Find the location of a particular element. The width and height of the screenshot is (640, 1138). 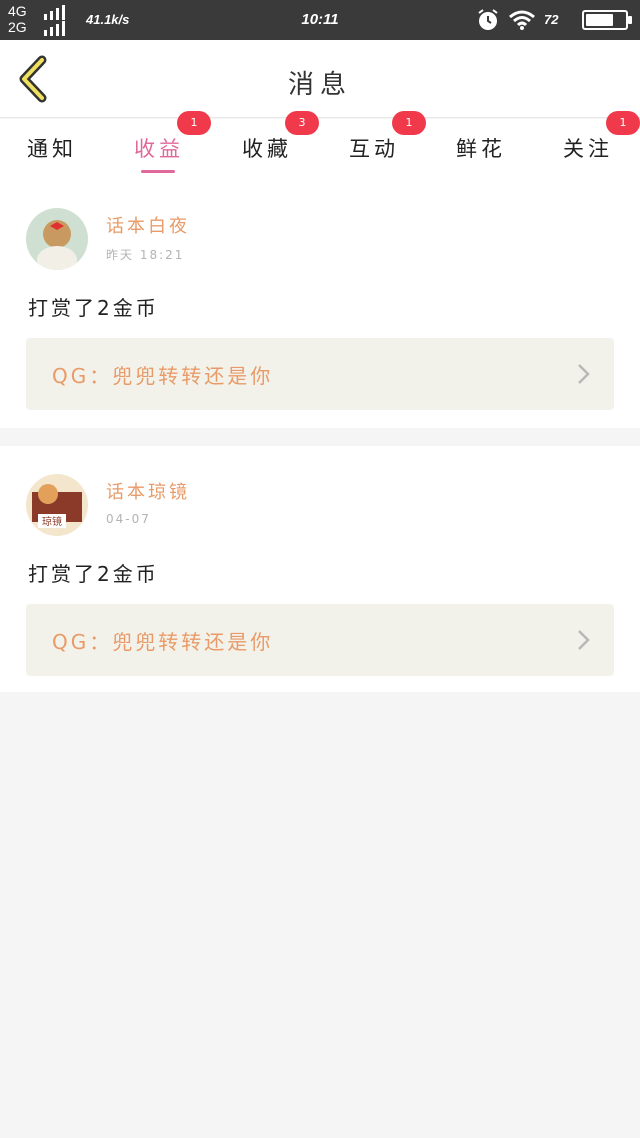

tab-label: 互动 is located at coordinates (374, 149).